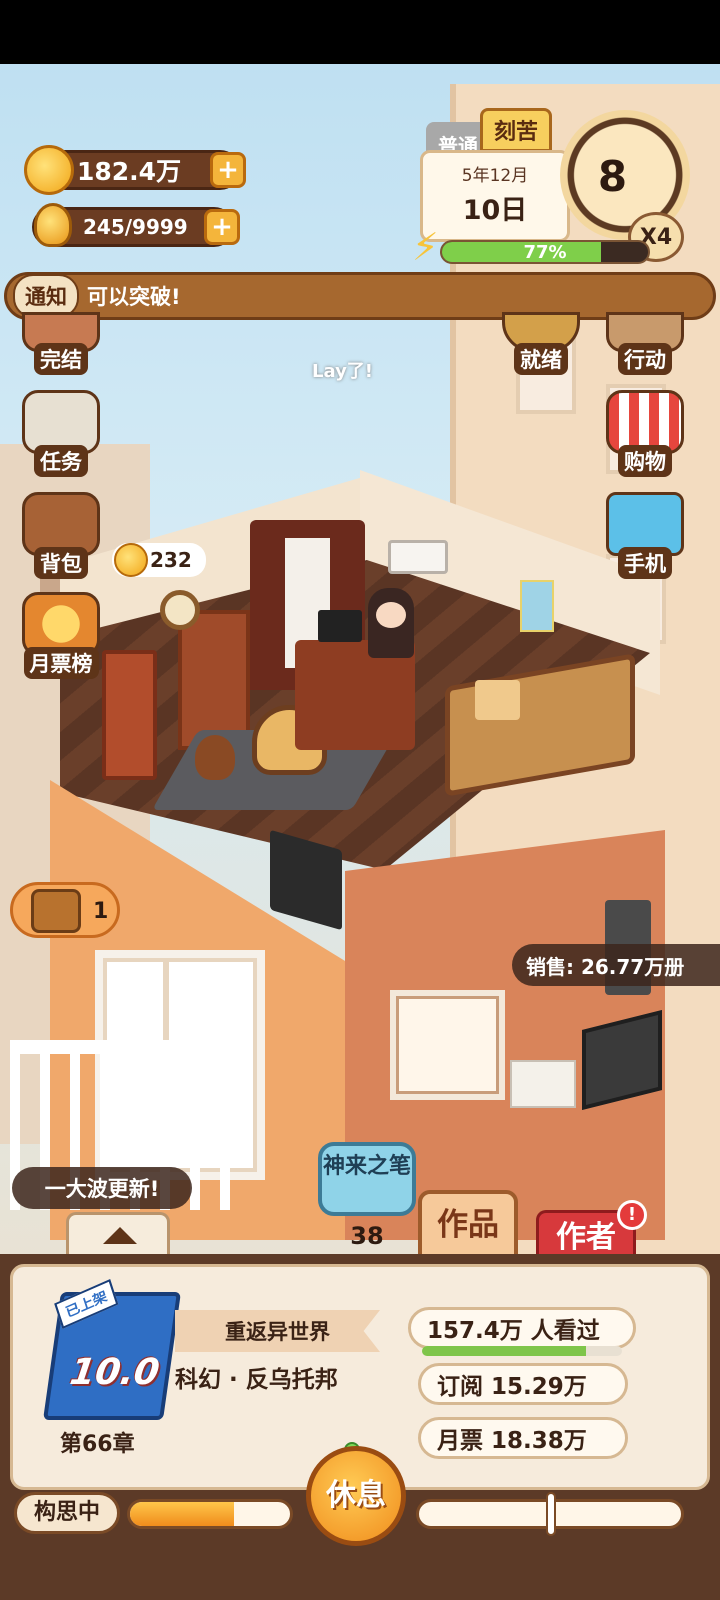 The height and width of the screenshot is (1600, 720). What do you see at coordinates (367, 1179) in the screenshot?
I see `skill-button: 神来之笔` at bounding box center [367, 1179].